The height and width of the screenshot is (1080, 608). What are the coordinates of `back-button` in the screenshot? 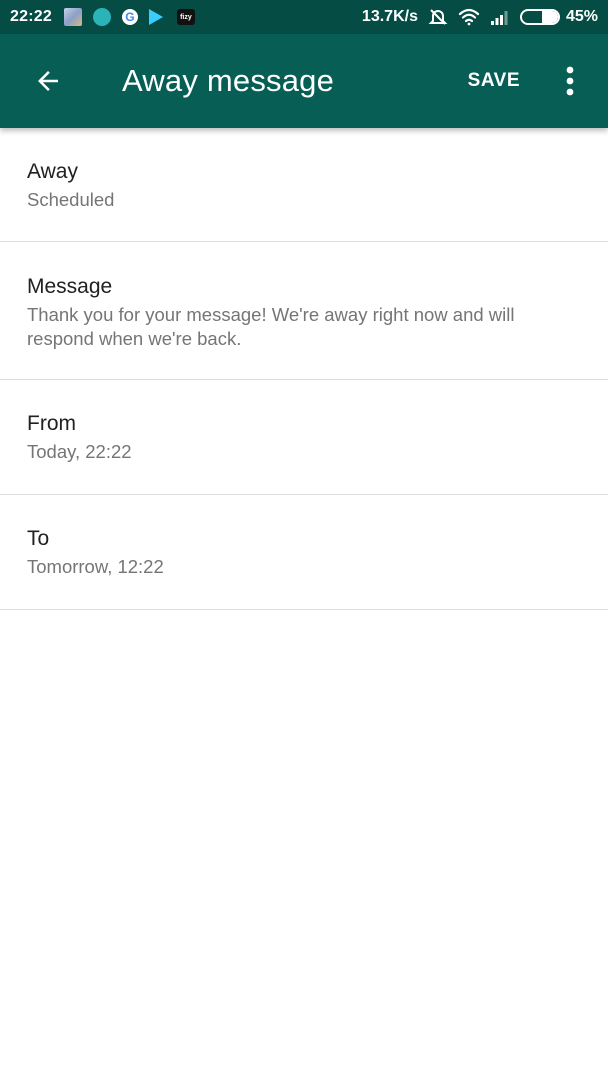 It's located at (48, 81).